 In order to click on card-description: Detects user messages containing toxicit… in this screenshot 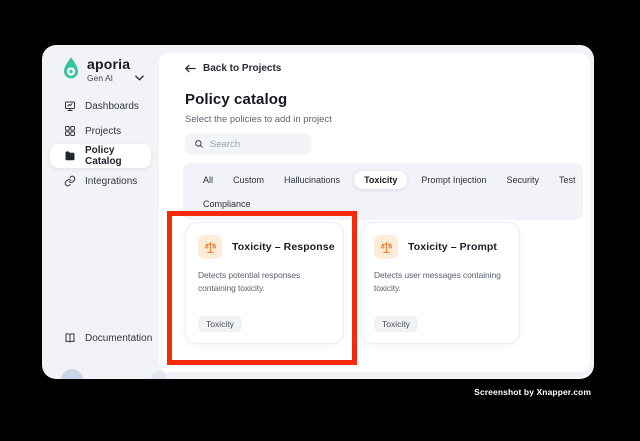, I will do `click(437, 282)`.